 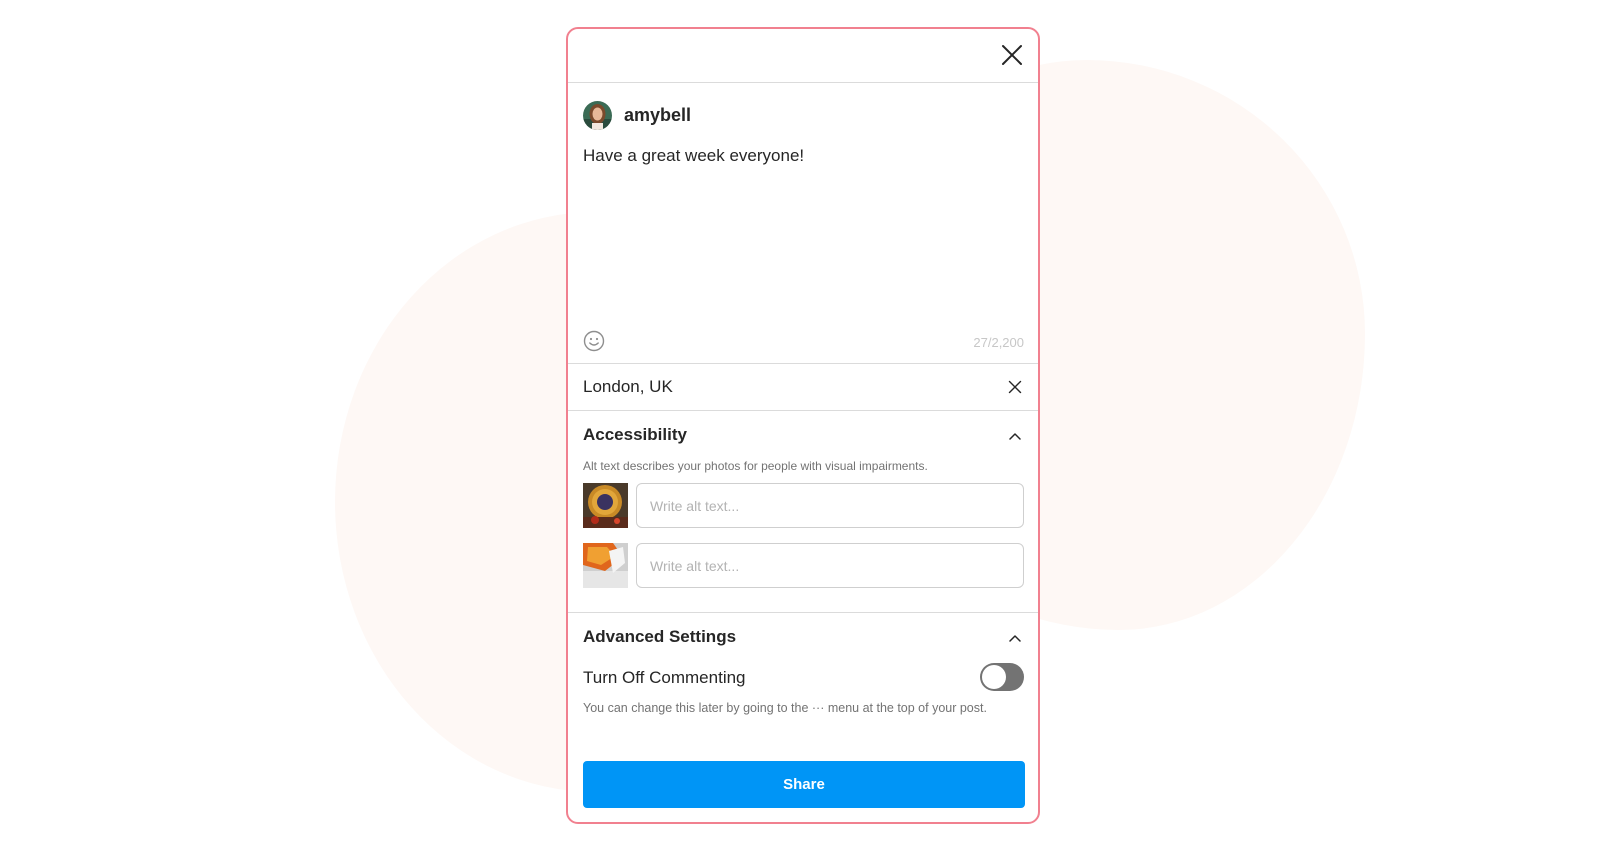 What do you see at coordinates (803, 387) in the screenshot?
I see `location-field: London, UK` at bounding box center [803, 387].